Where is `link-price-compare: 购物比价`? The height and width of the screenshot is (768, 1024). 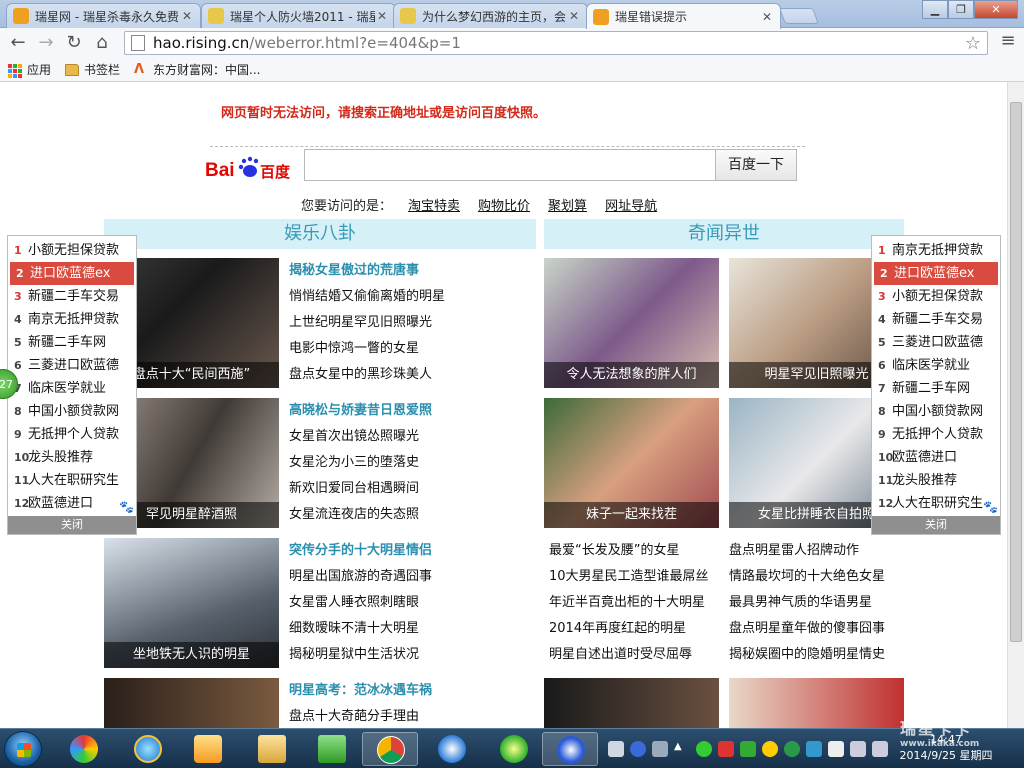
link-price-compare: 购物比价 is located at coordinates (504, 204).